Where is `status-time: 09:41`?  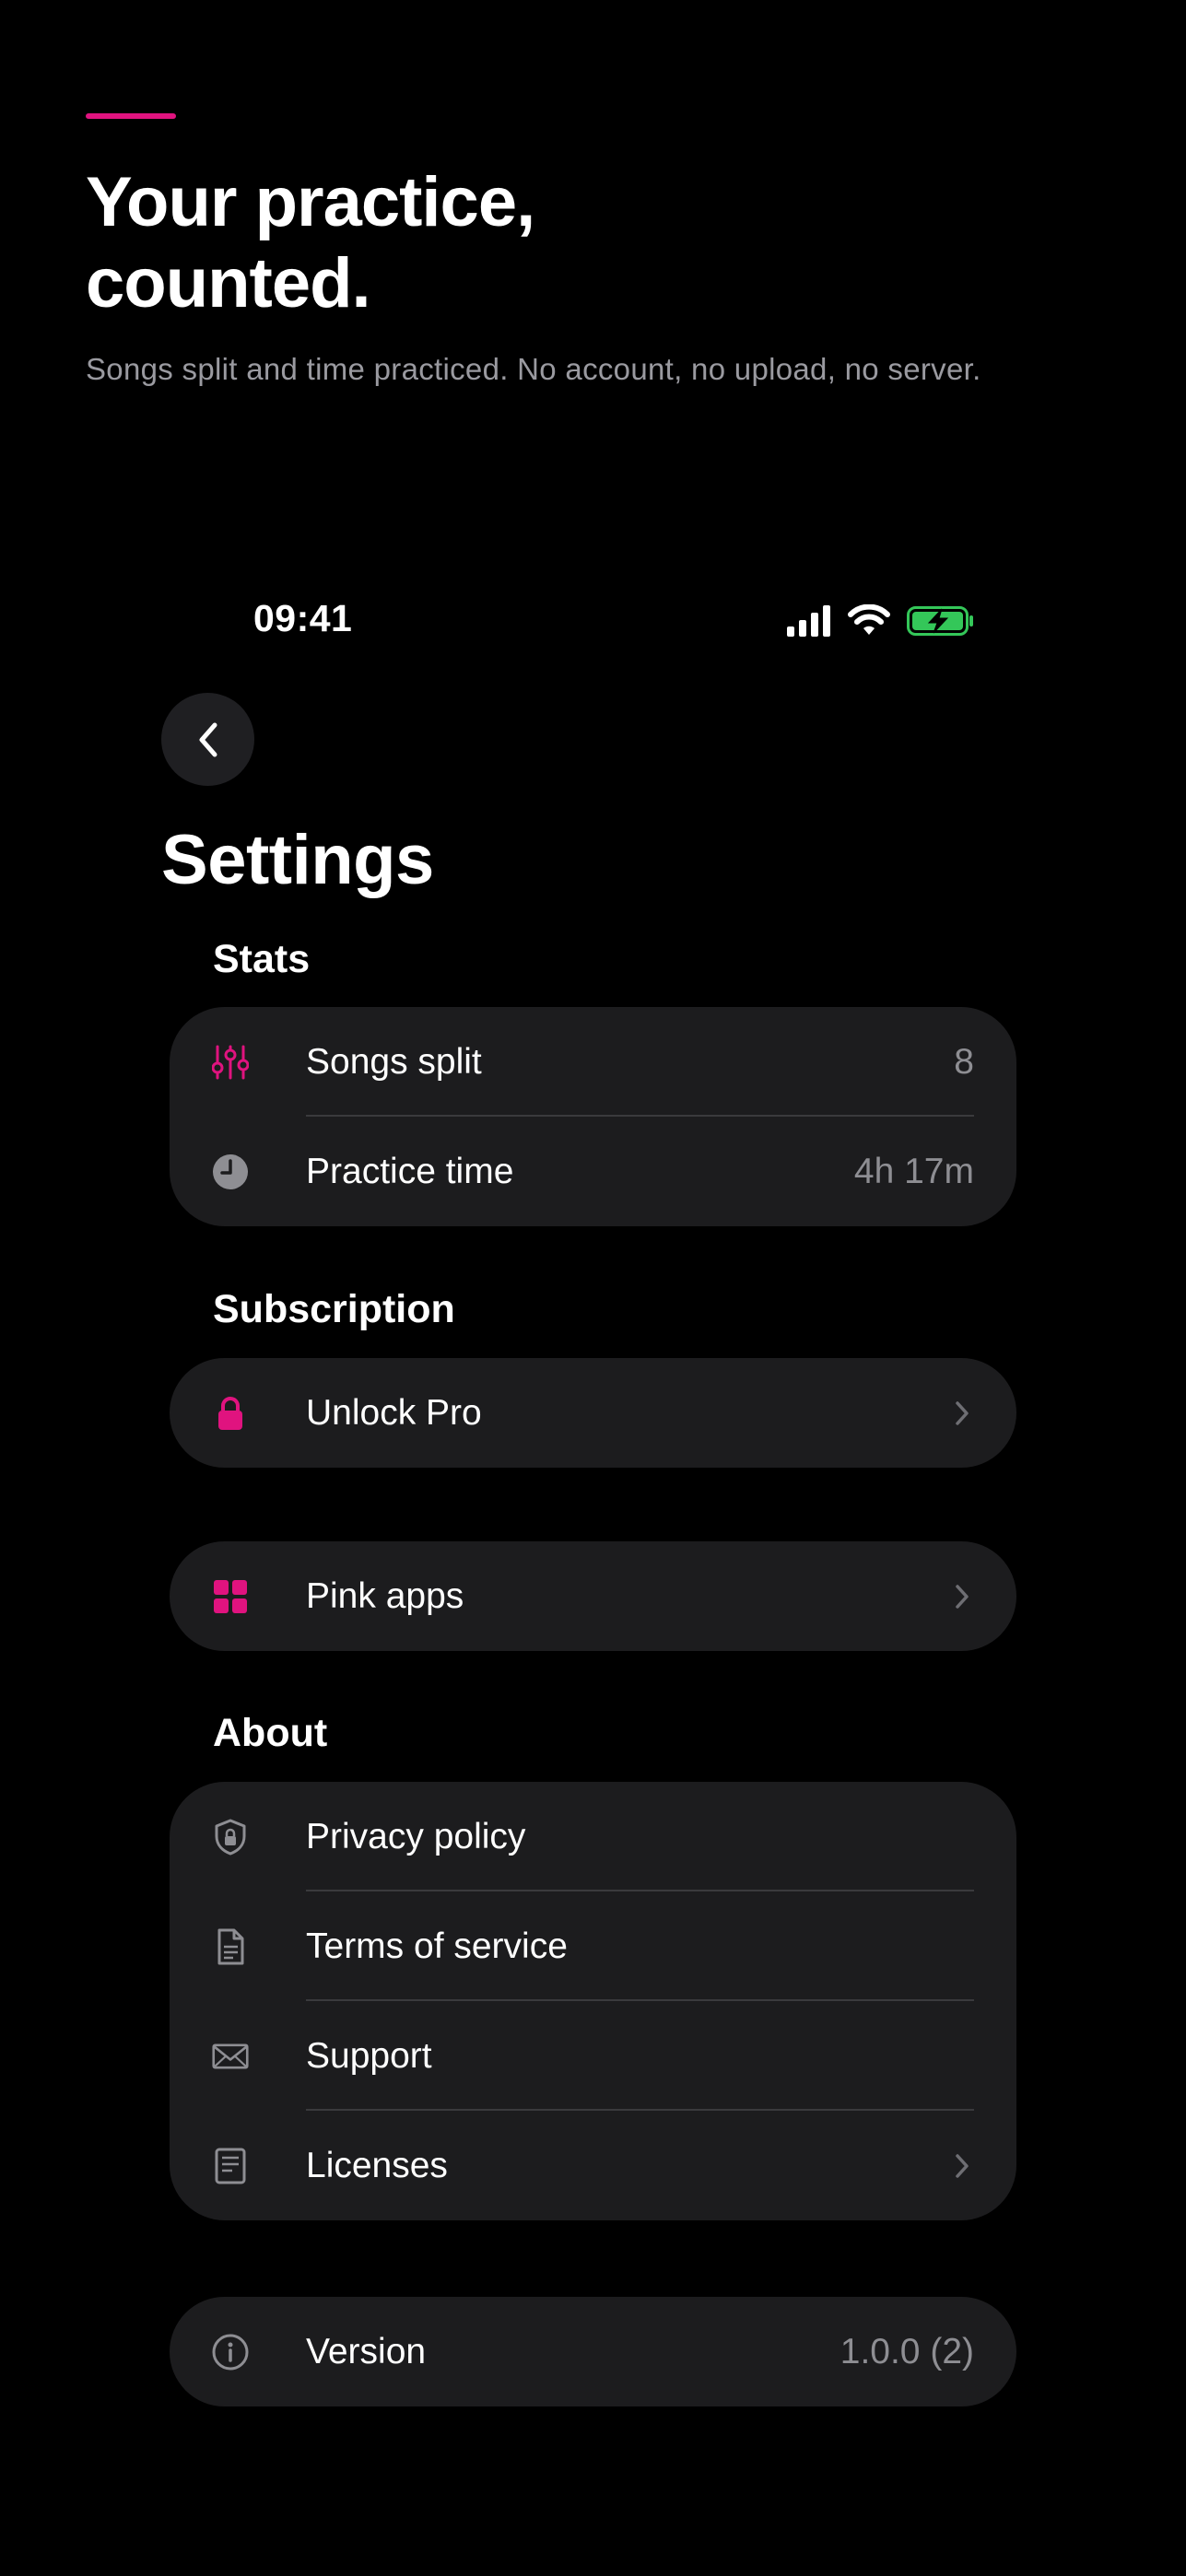
status-time: 09:41 is located at coordinates (303, 618).